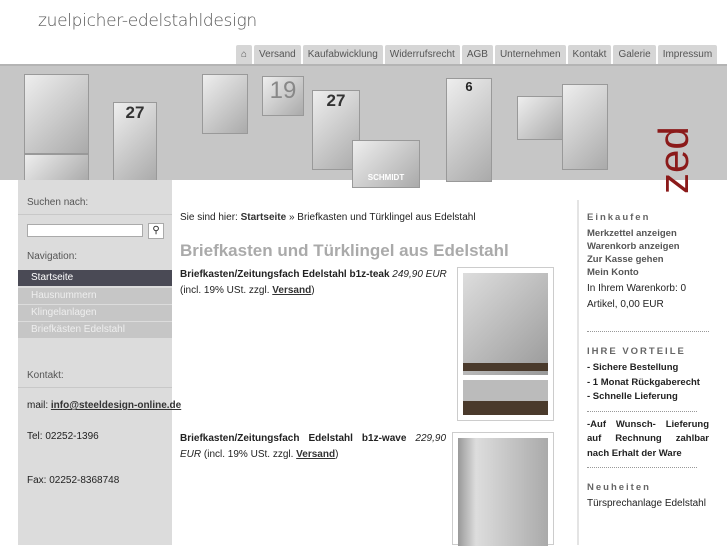 The image size is (727, 546). I want to click on sidebar-item-klingelanlagen: Klingelanlagen, so click(95, 313).